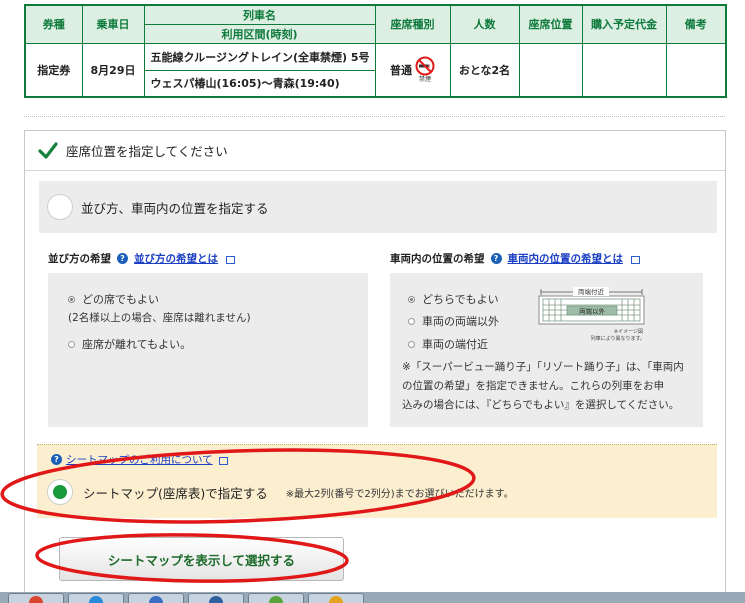  I want to click on header-seat-position: 座席位置, so click(550, 24).